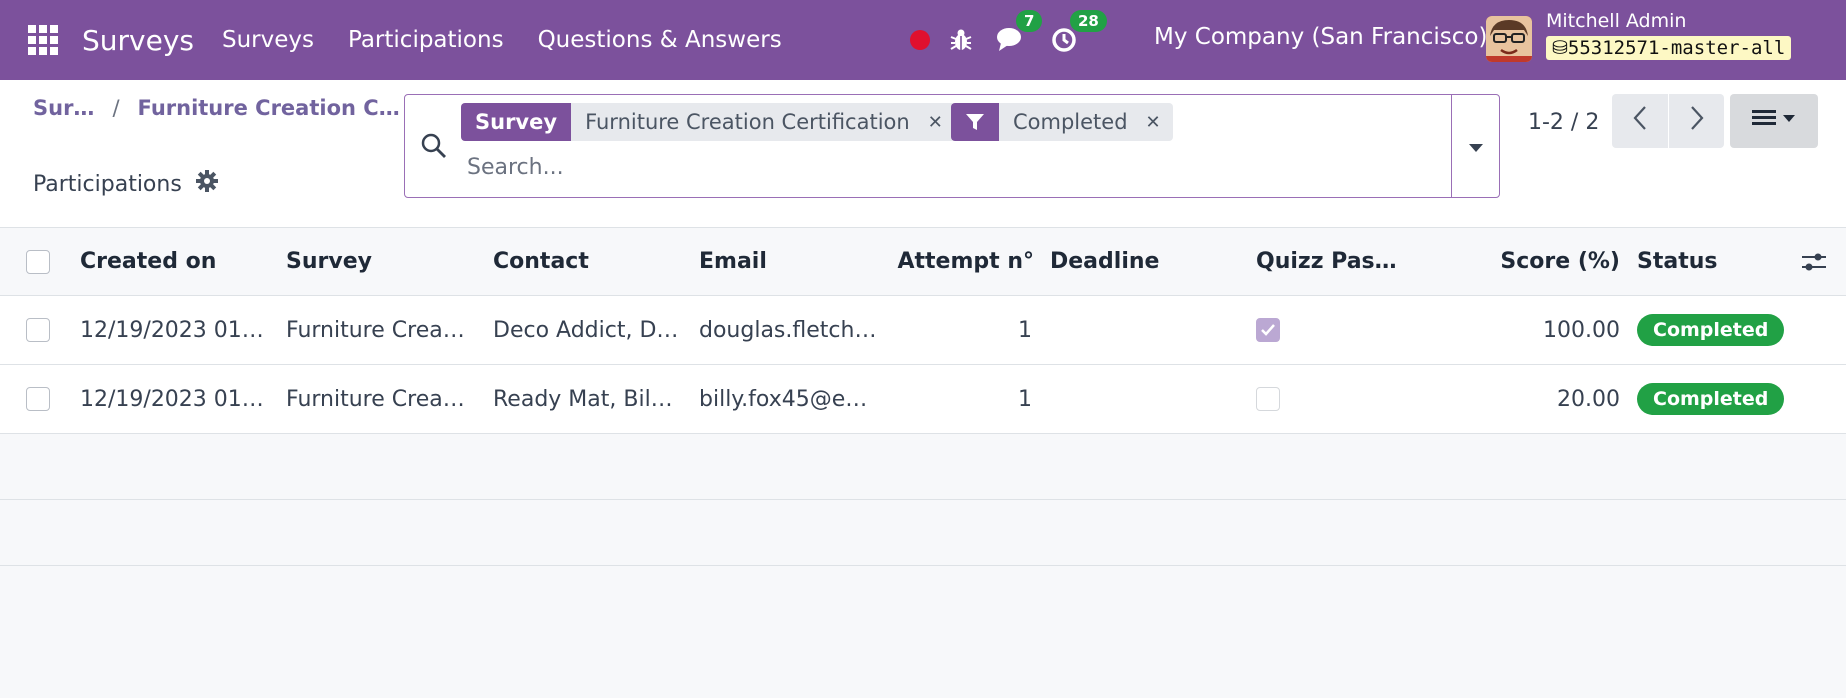 The height and width of the screenshot is (698, 1846). I want to click on search-options-toggle, so click(1475, 146).